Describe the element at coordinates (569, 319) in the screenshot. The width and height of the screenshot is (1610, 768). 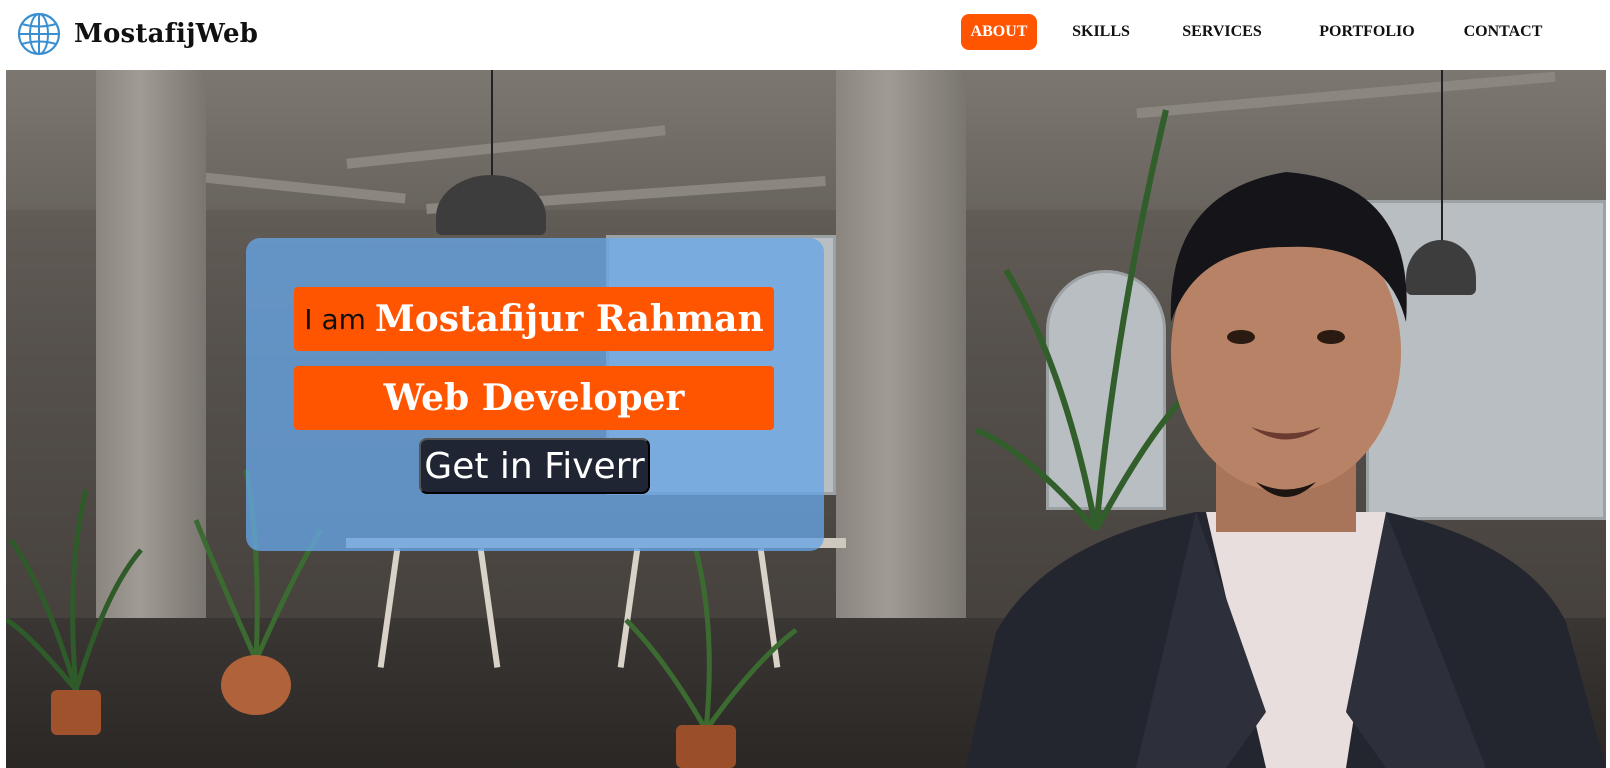
I see `developer-name: Mostafijur Rahman` at that location.